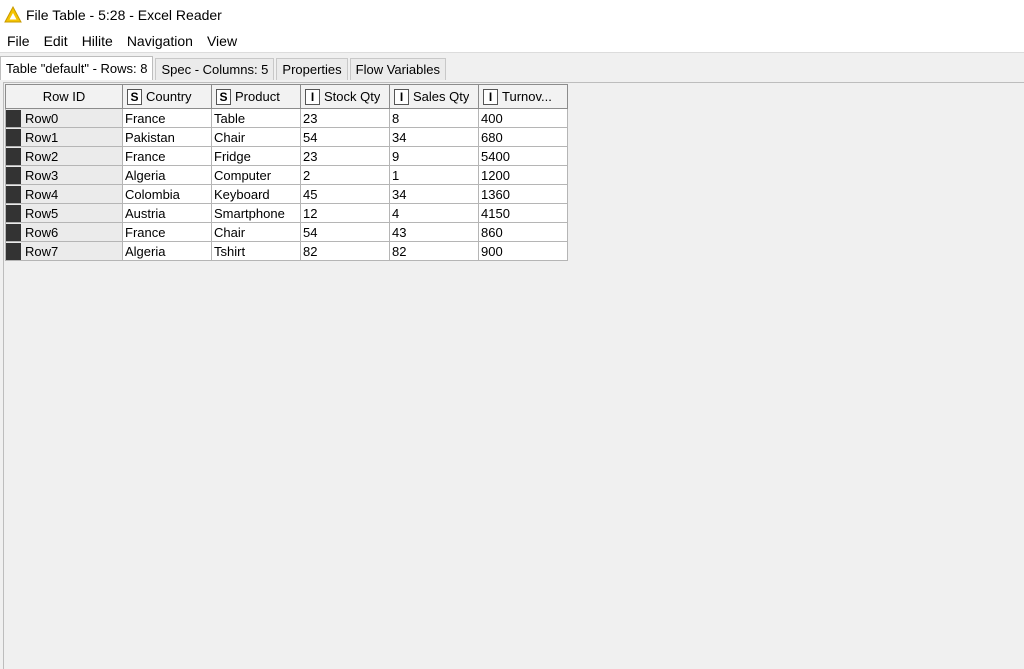 The image size is (1024, 669). Describe the element at coordinates (523, 175) in the screenshot. I see `cell-turnover: 1200` at that location.